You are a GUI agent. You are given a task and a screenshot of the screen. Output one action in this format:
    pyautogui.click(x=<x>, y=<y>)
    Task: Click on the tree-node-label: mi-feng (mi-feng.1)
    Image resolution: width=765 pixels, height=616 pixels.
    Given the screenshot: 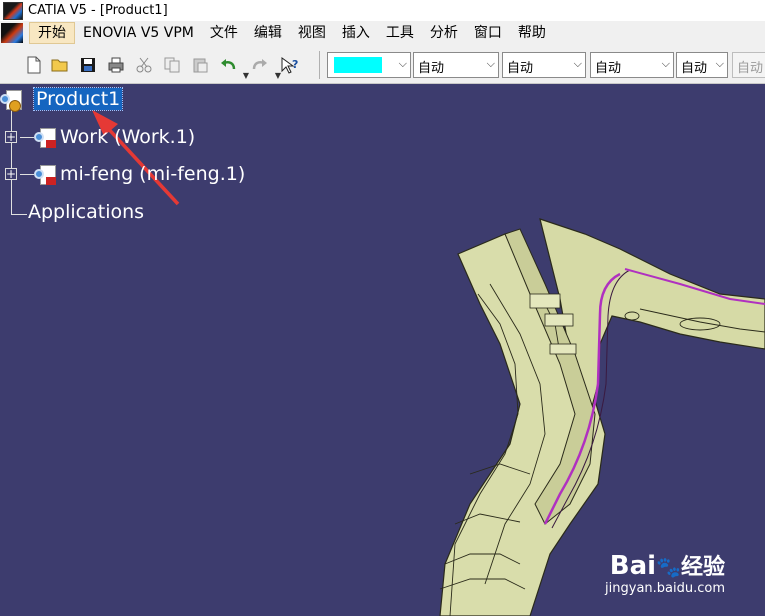 What is the action you would take?
    pyautogui.click(x=152, y=174)
    